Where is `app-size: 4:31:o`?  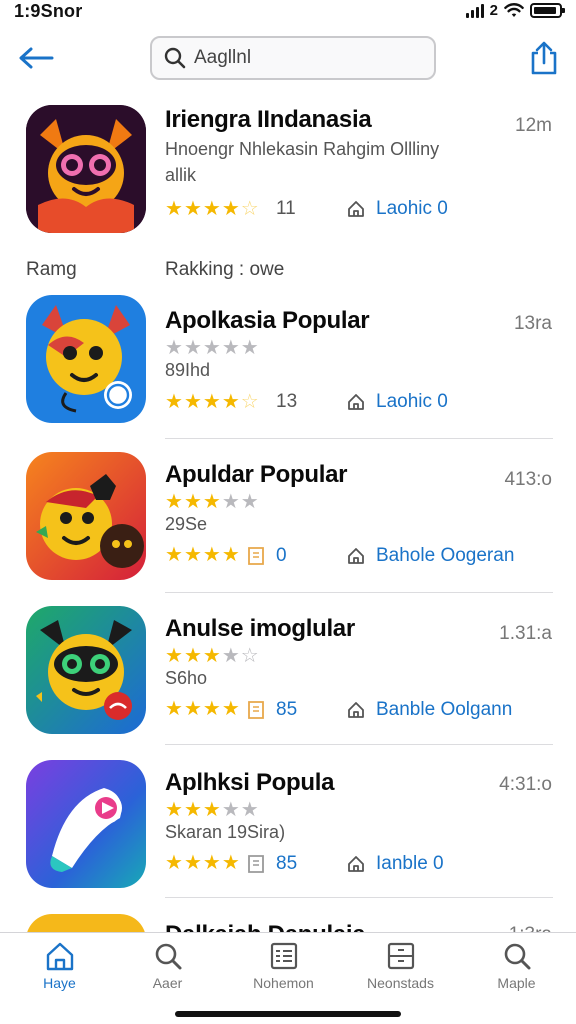 app-size: 4:31:o is located at coordinates (525, 784).